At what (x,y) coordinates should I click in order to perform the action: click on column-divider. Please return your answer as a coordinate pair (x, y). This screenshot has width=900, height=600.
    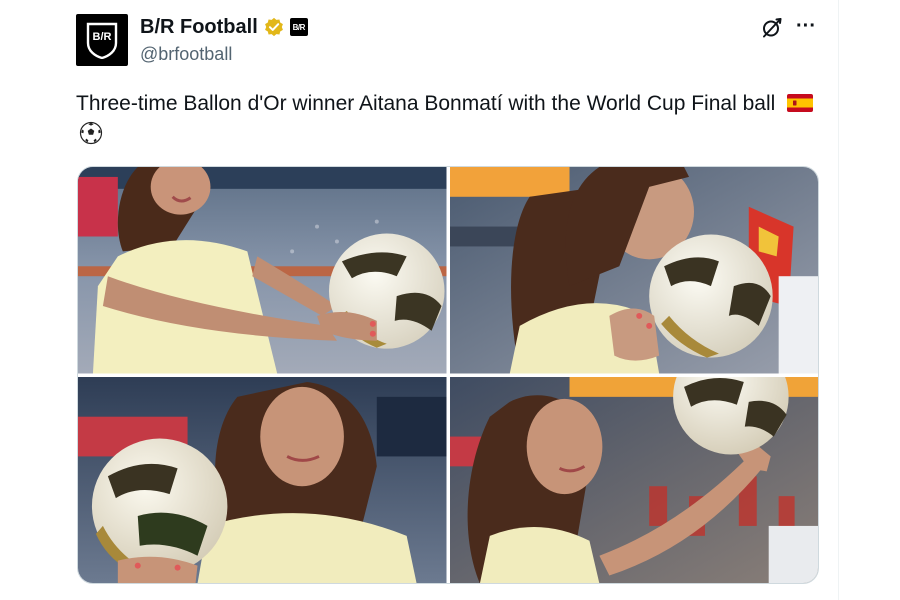
    Looking at the image, I should click on (838, 300).